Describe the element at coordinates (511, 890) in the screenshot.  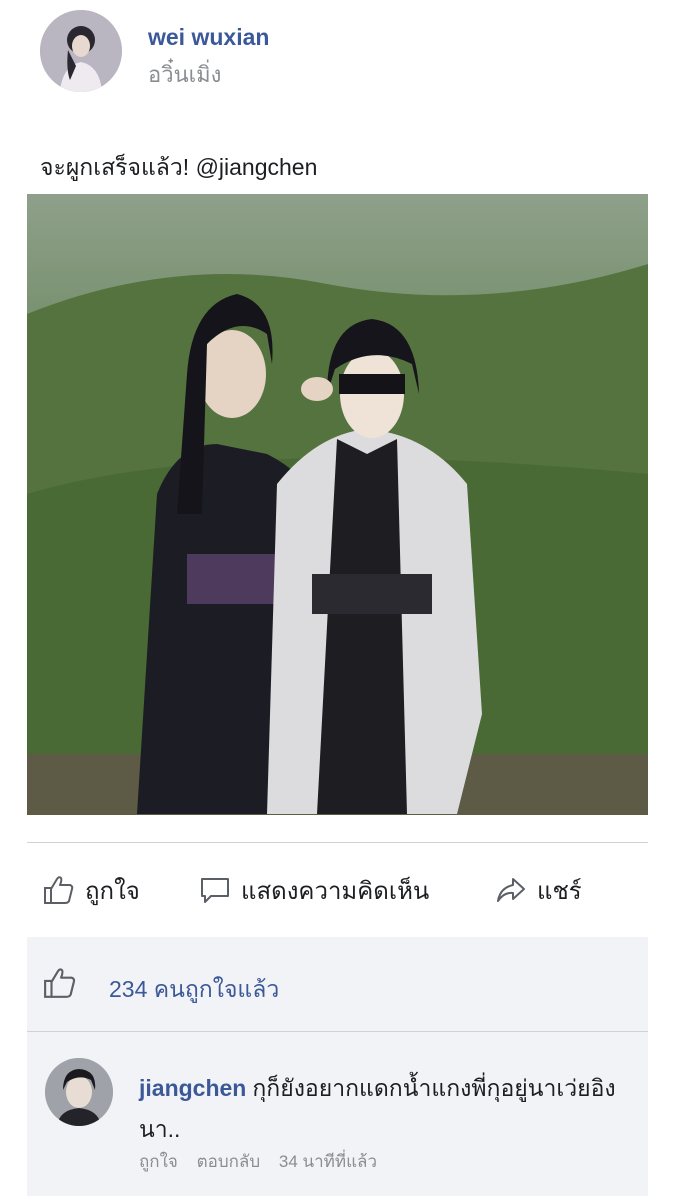
I see `share-arrow-icon` at that location.